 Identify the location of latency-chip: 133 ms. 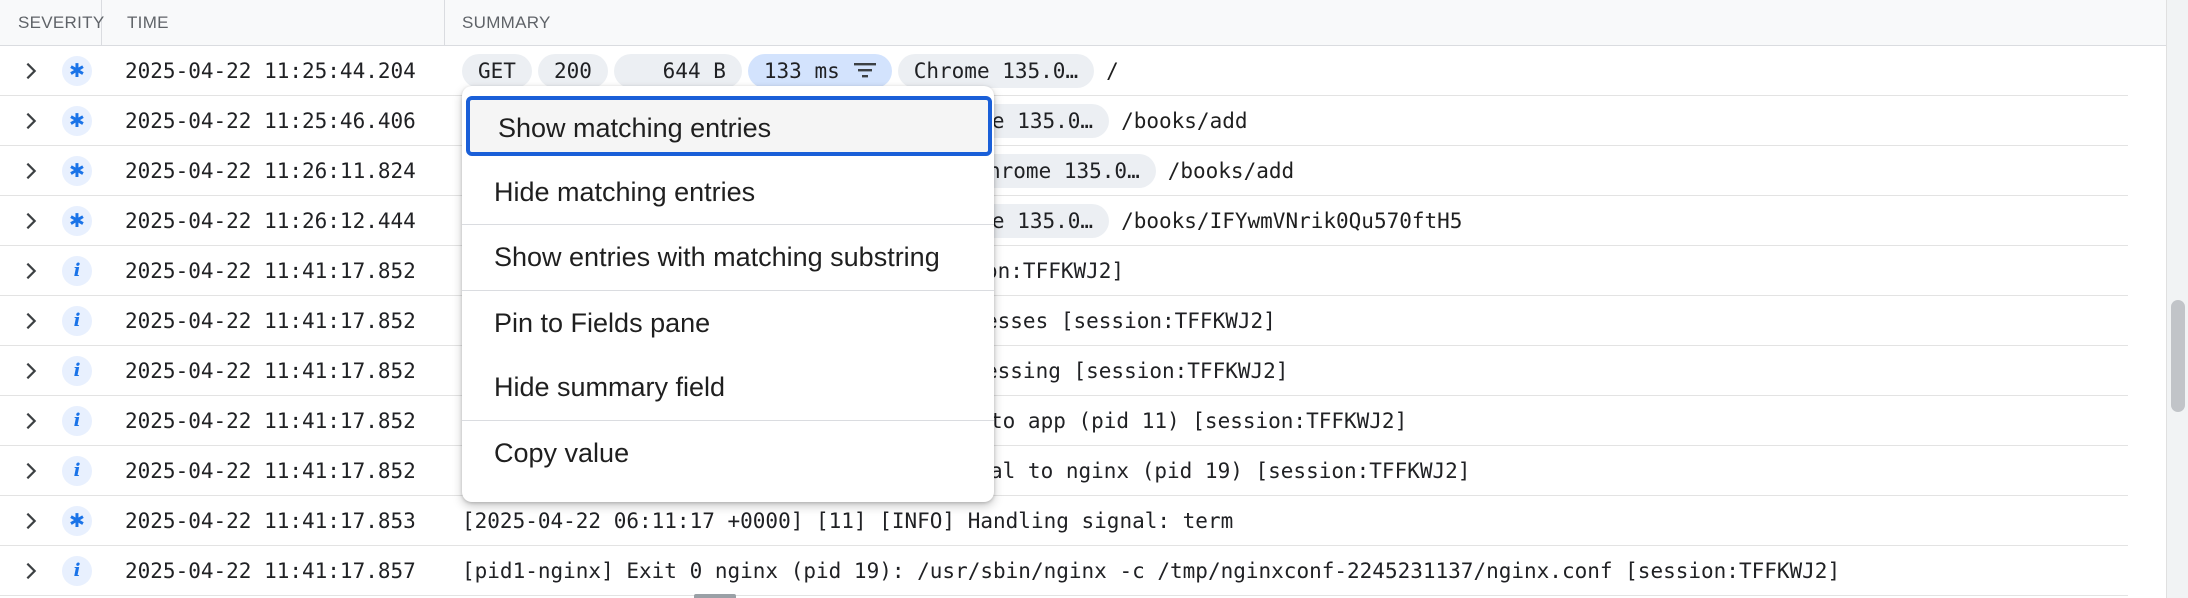
(819, 71).